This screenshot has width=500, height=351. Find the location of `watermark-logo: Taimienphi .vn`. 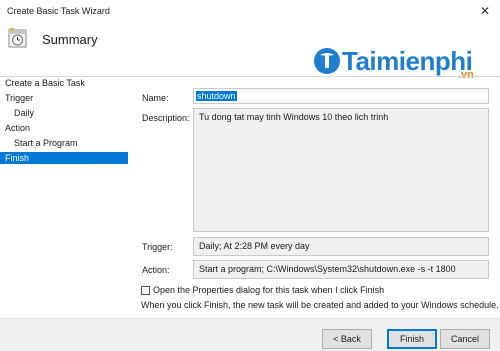

watermark-logo: Taimienphi .vn is located at coordinates (398, 63).